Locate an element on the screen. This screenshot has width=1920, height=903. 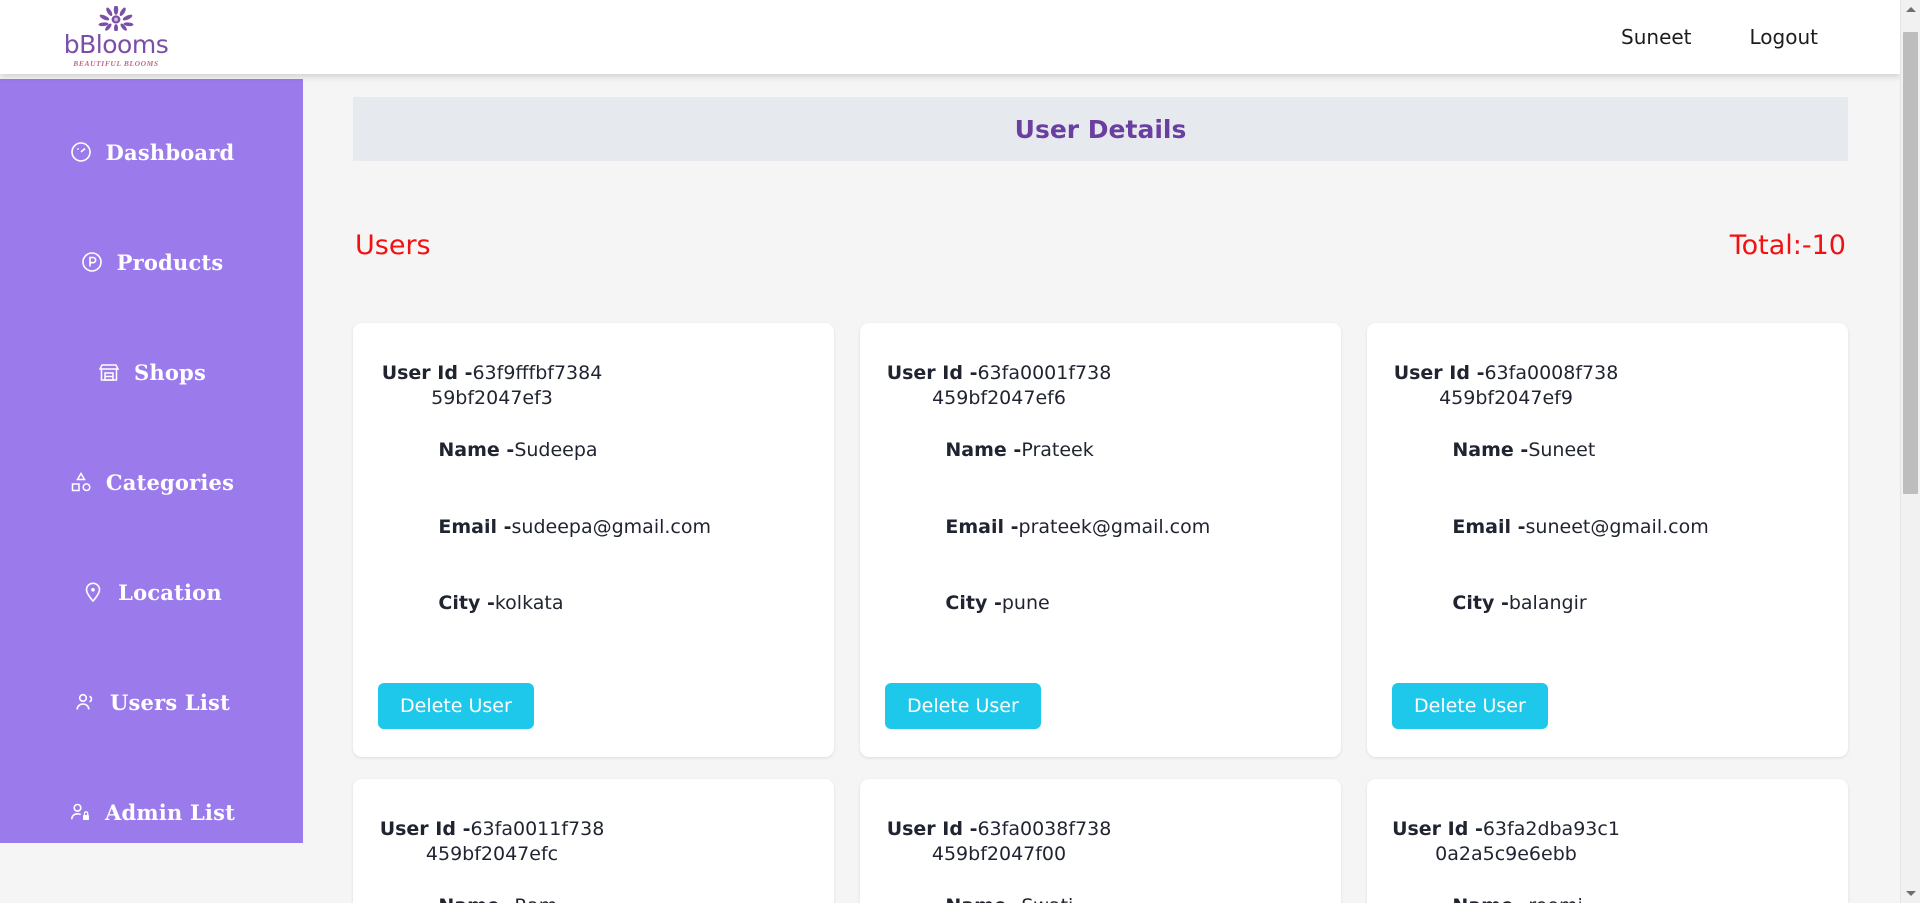
user-city-line: City -kolkata is located at coordinates (606, 604).